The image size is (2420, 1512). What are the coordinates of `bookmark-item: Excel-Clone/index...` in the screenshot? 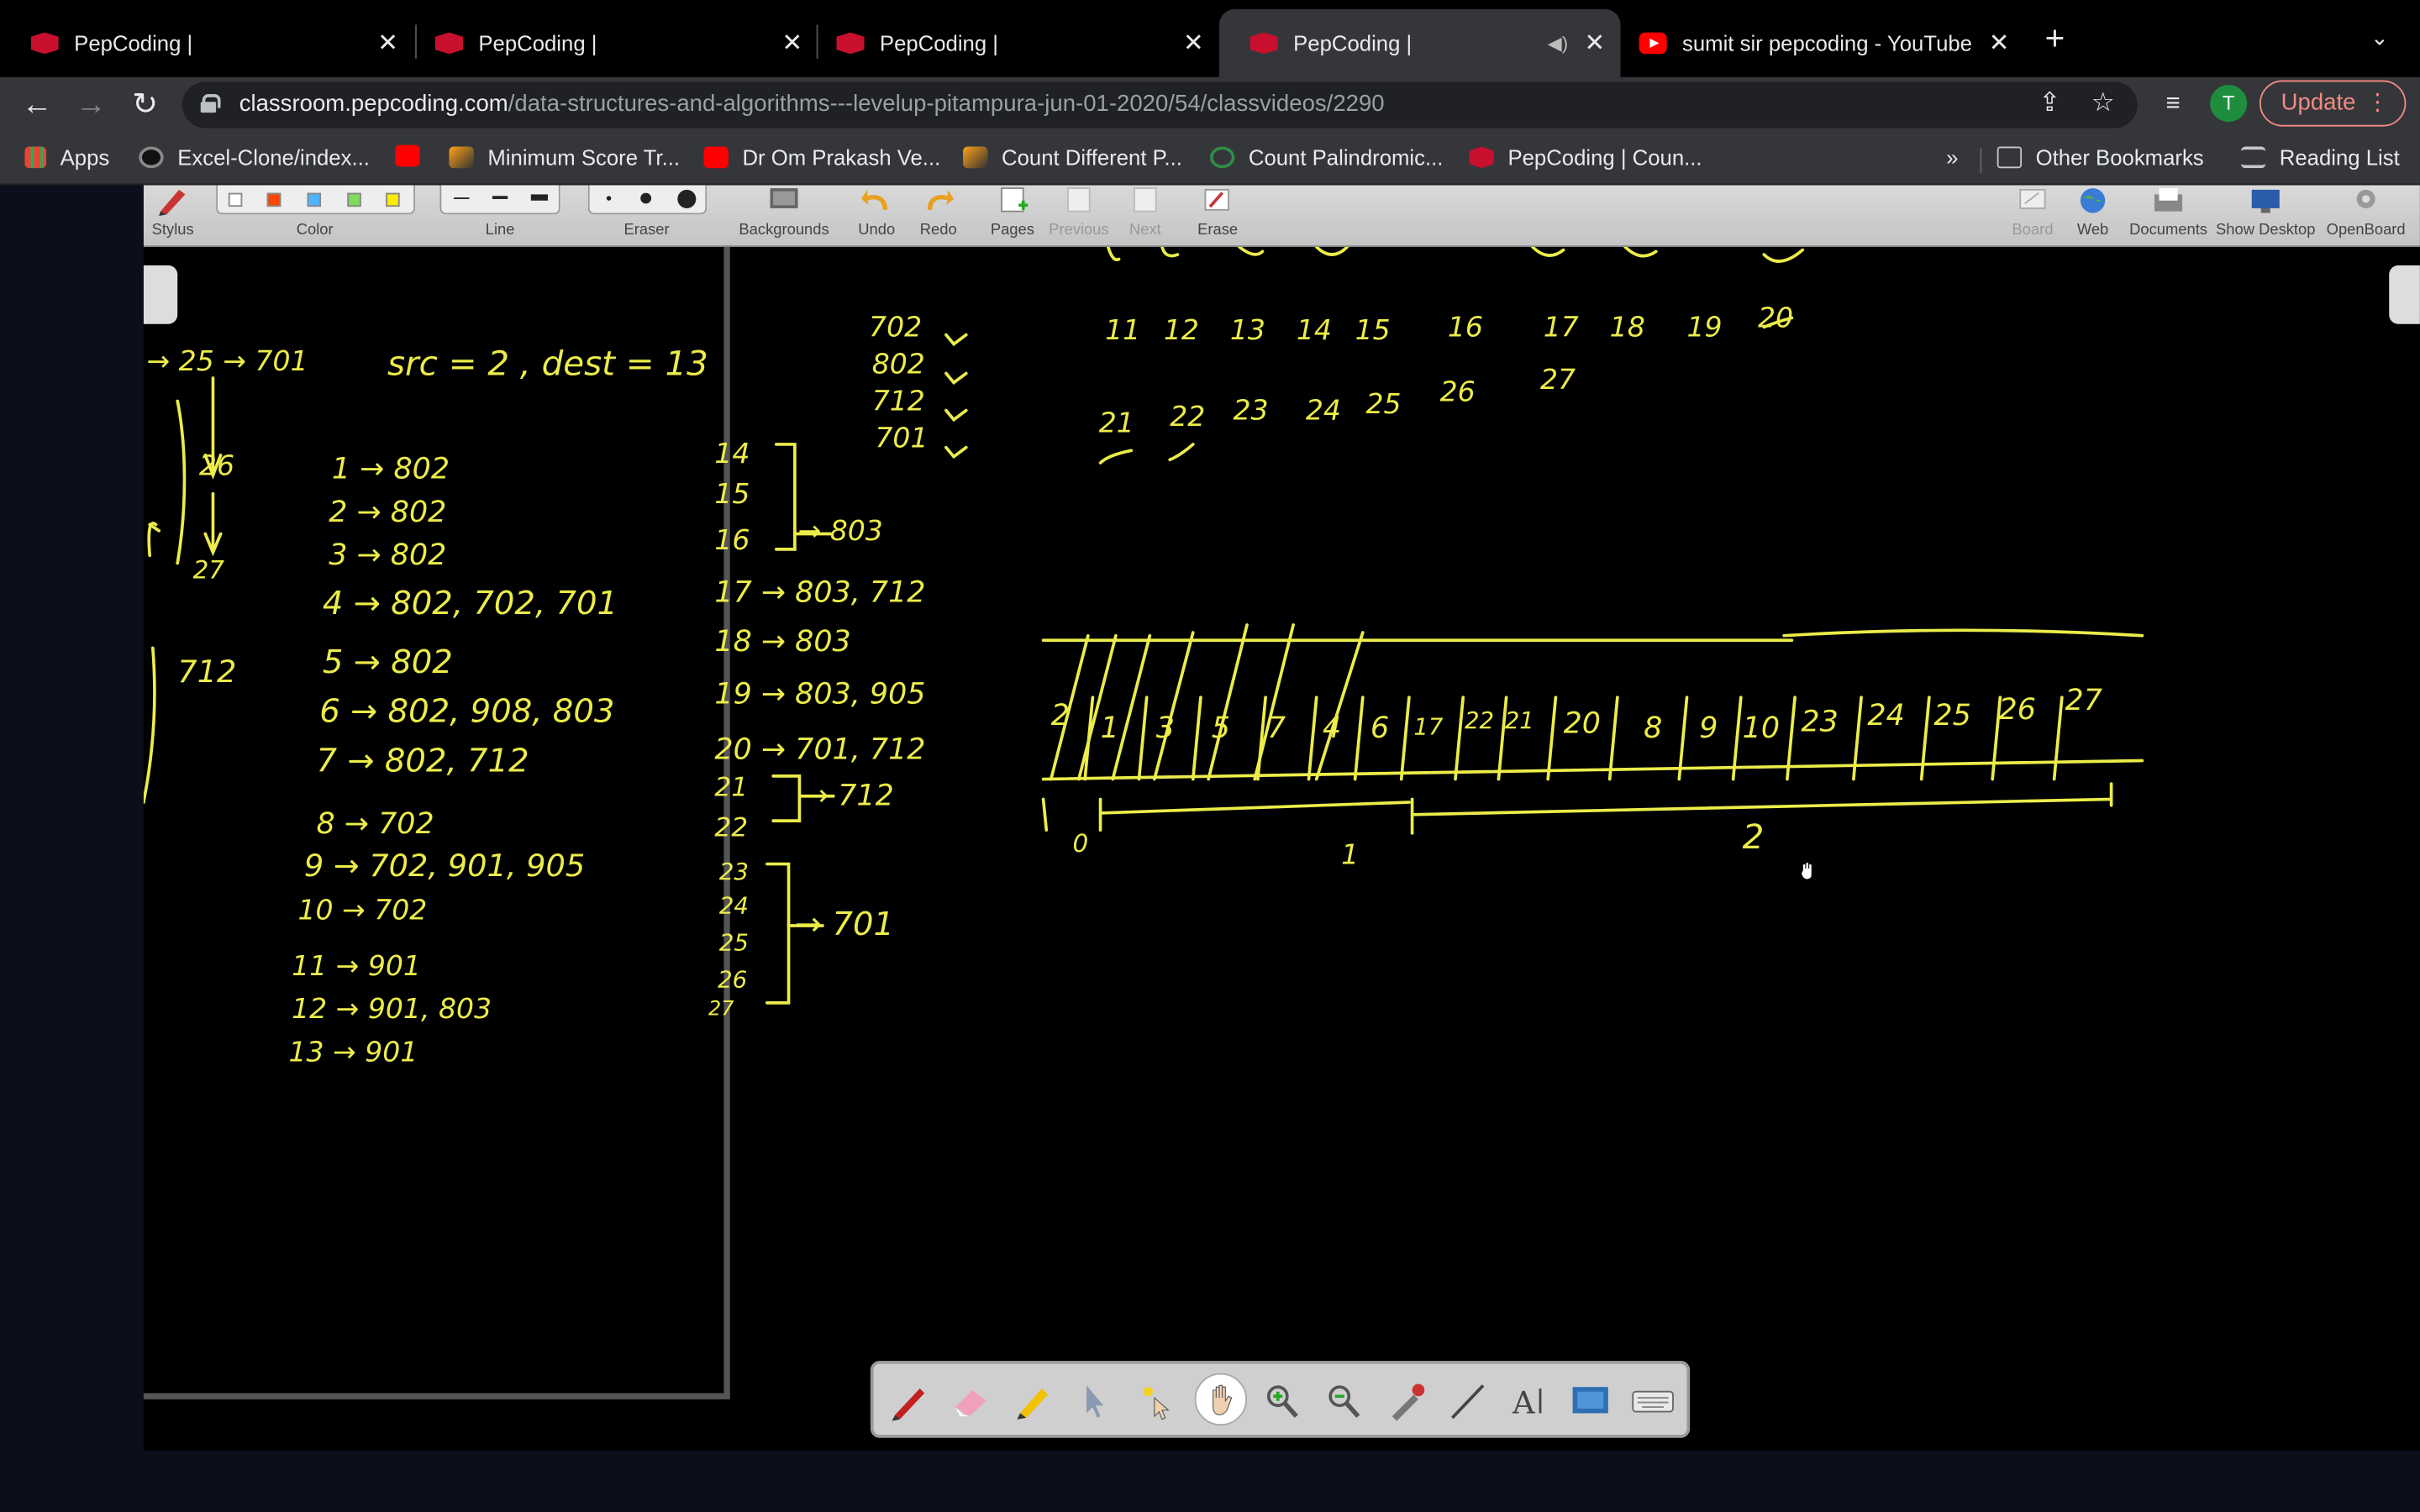 It's located at (255, 157).